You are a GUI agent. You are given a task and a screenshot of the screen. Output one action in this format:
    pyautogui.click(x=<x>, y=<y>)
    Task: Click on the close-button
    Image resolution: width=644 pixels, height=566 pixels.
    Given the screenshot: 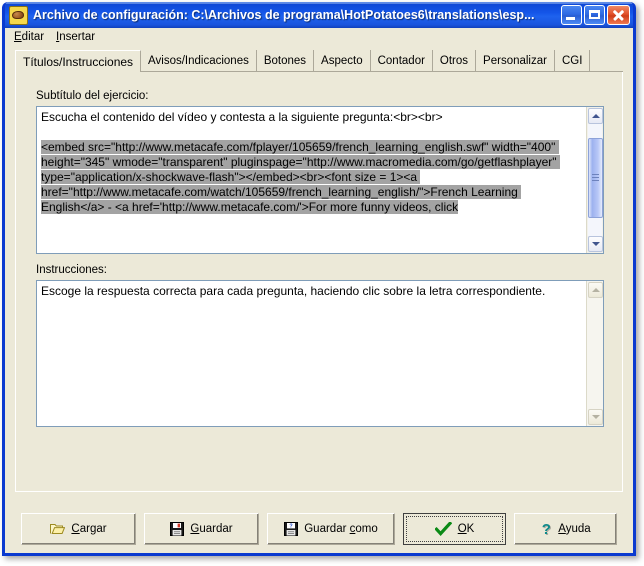 What is the action you would take?
    pyautogui.click(x=618, y=15)
    